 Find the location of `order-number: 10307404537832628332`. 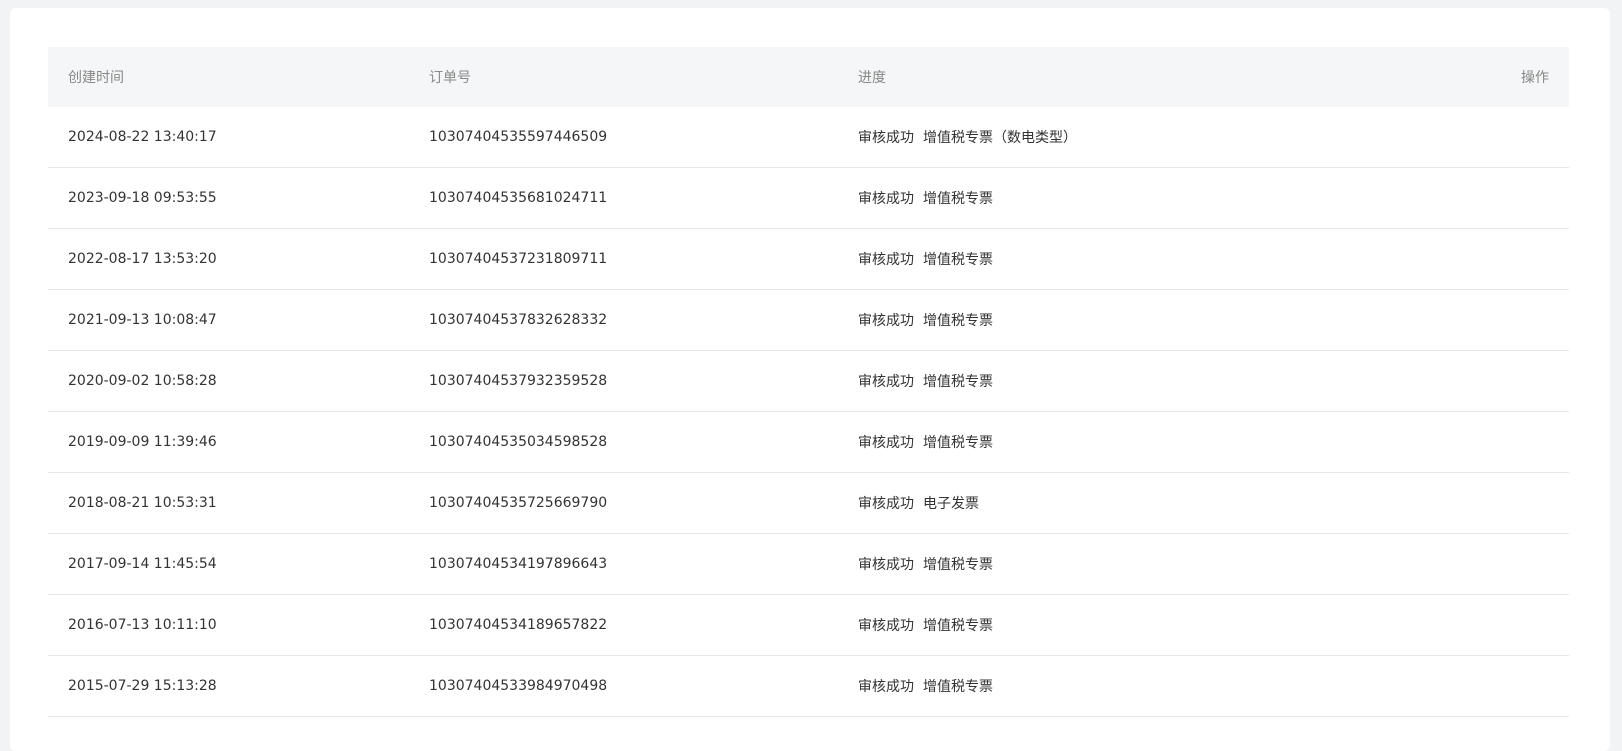

order-number: 10307404537832628332 is located at coordinates (518, 320).